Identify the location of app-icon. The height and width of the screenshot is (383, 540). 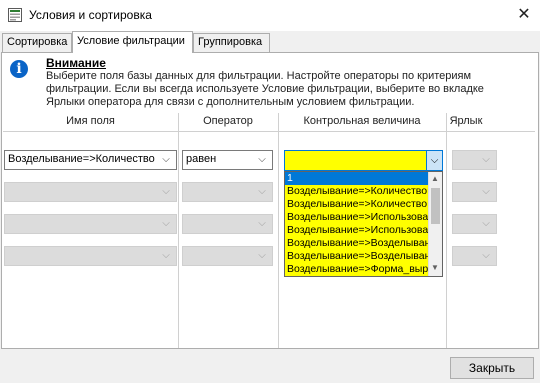
(15, 15).